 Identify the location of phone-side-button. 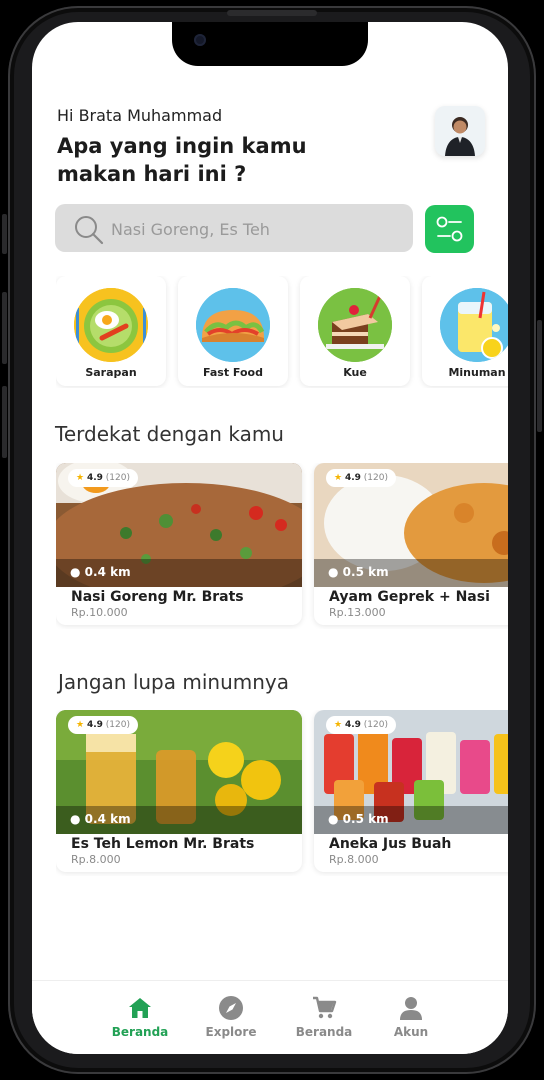
(4, 234).